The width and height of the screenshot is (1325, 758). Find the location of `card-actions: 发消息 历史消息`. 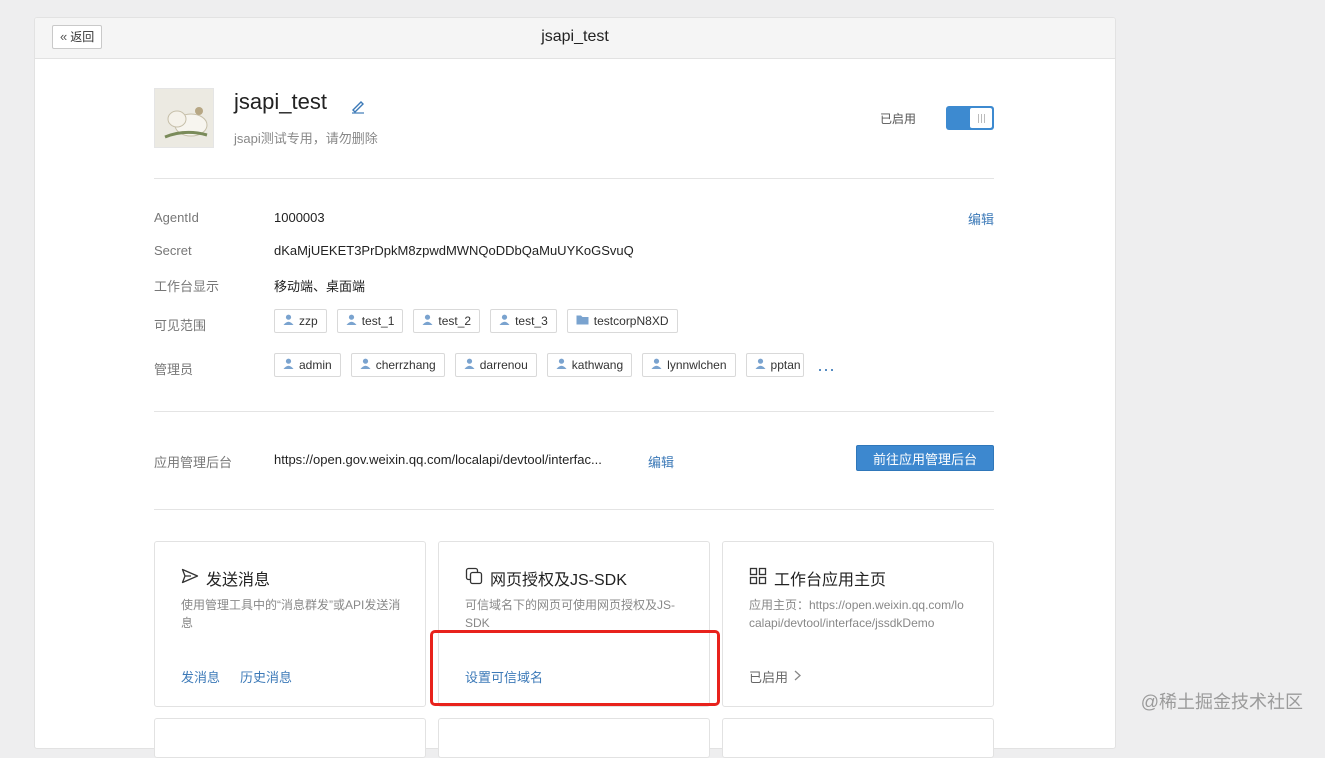

card-actions: 发消息 历史消息 is located at coordinates (236, 676).